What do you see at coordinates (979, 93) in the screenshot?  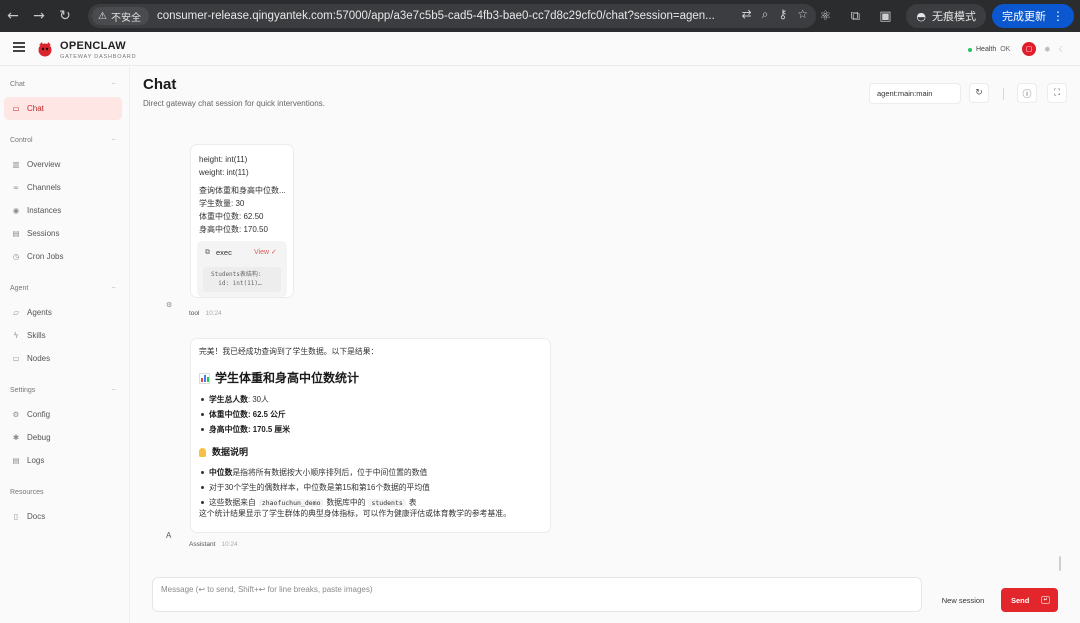 I see `refresh-icon: ↻` at bounding box center [979, 93].